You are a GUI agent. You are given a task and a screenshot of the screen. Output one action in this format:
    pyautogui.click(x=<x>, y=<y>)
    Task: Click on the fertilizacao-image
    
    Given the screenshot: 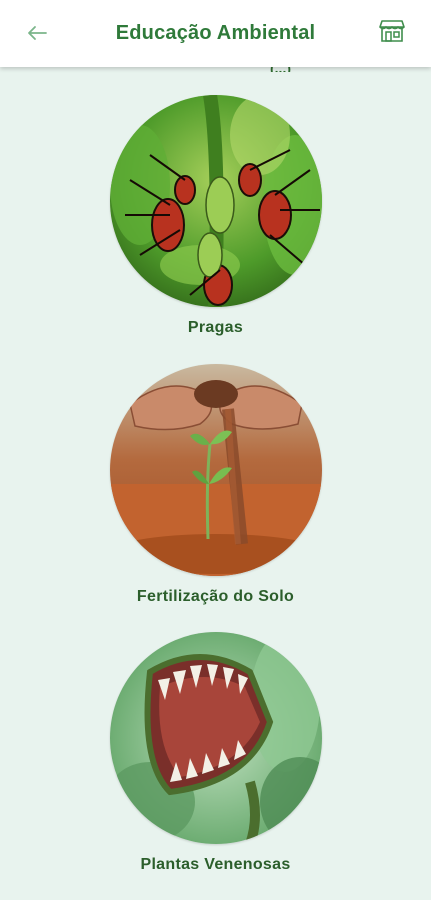 What is the action you would take?
    pyautogui.click(x=215, y=470)
    